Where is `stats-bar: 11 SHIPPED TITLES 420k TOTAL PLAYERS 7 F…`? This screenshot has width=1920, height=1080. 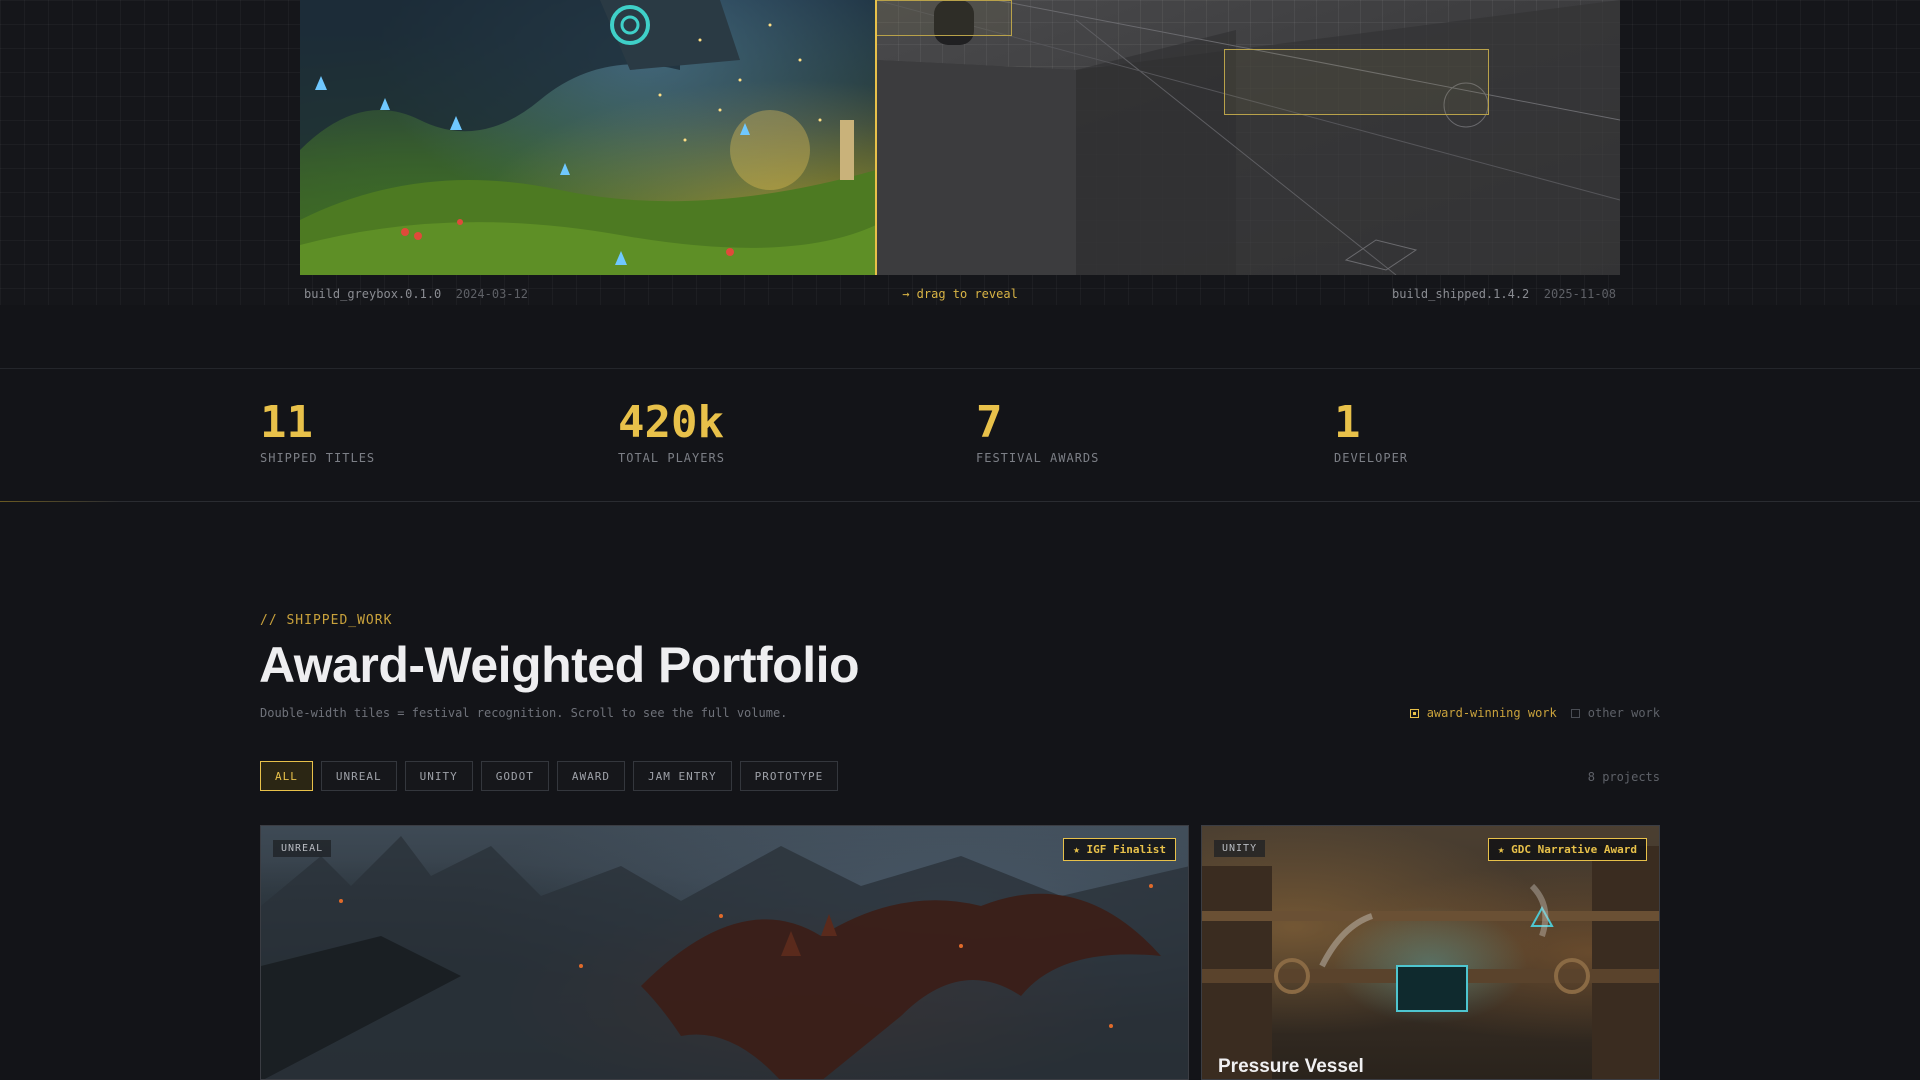
stats-bar: 11 SHIPPED TITLES 420k TOTAL PLAYERS 7 F… is located at coordinates (960, 435).